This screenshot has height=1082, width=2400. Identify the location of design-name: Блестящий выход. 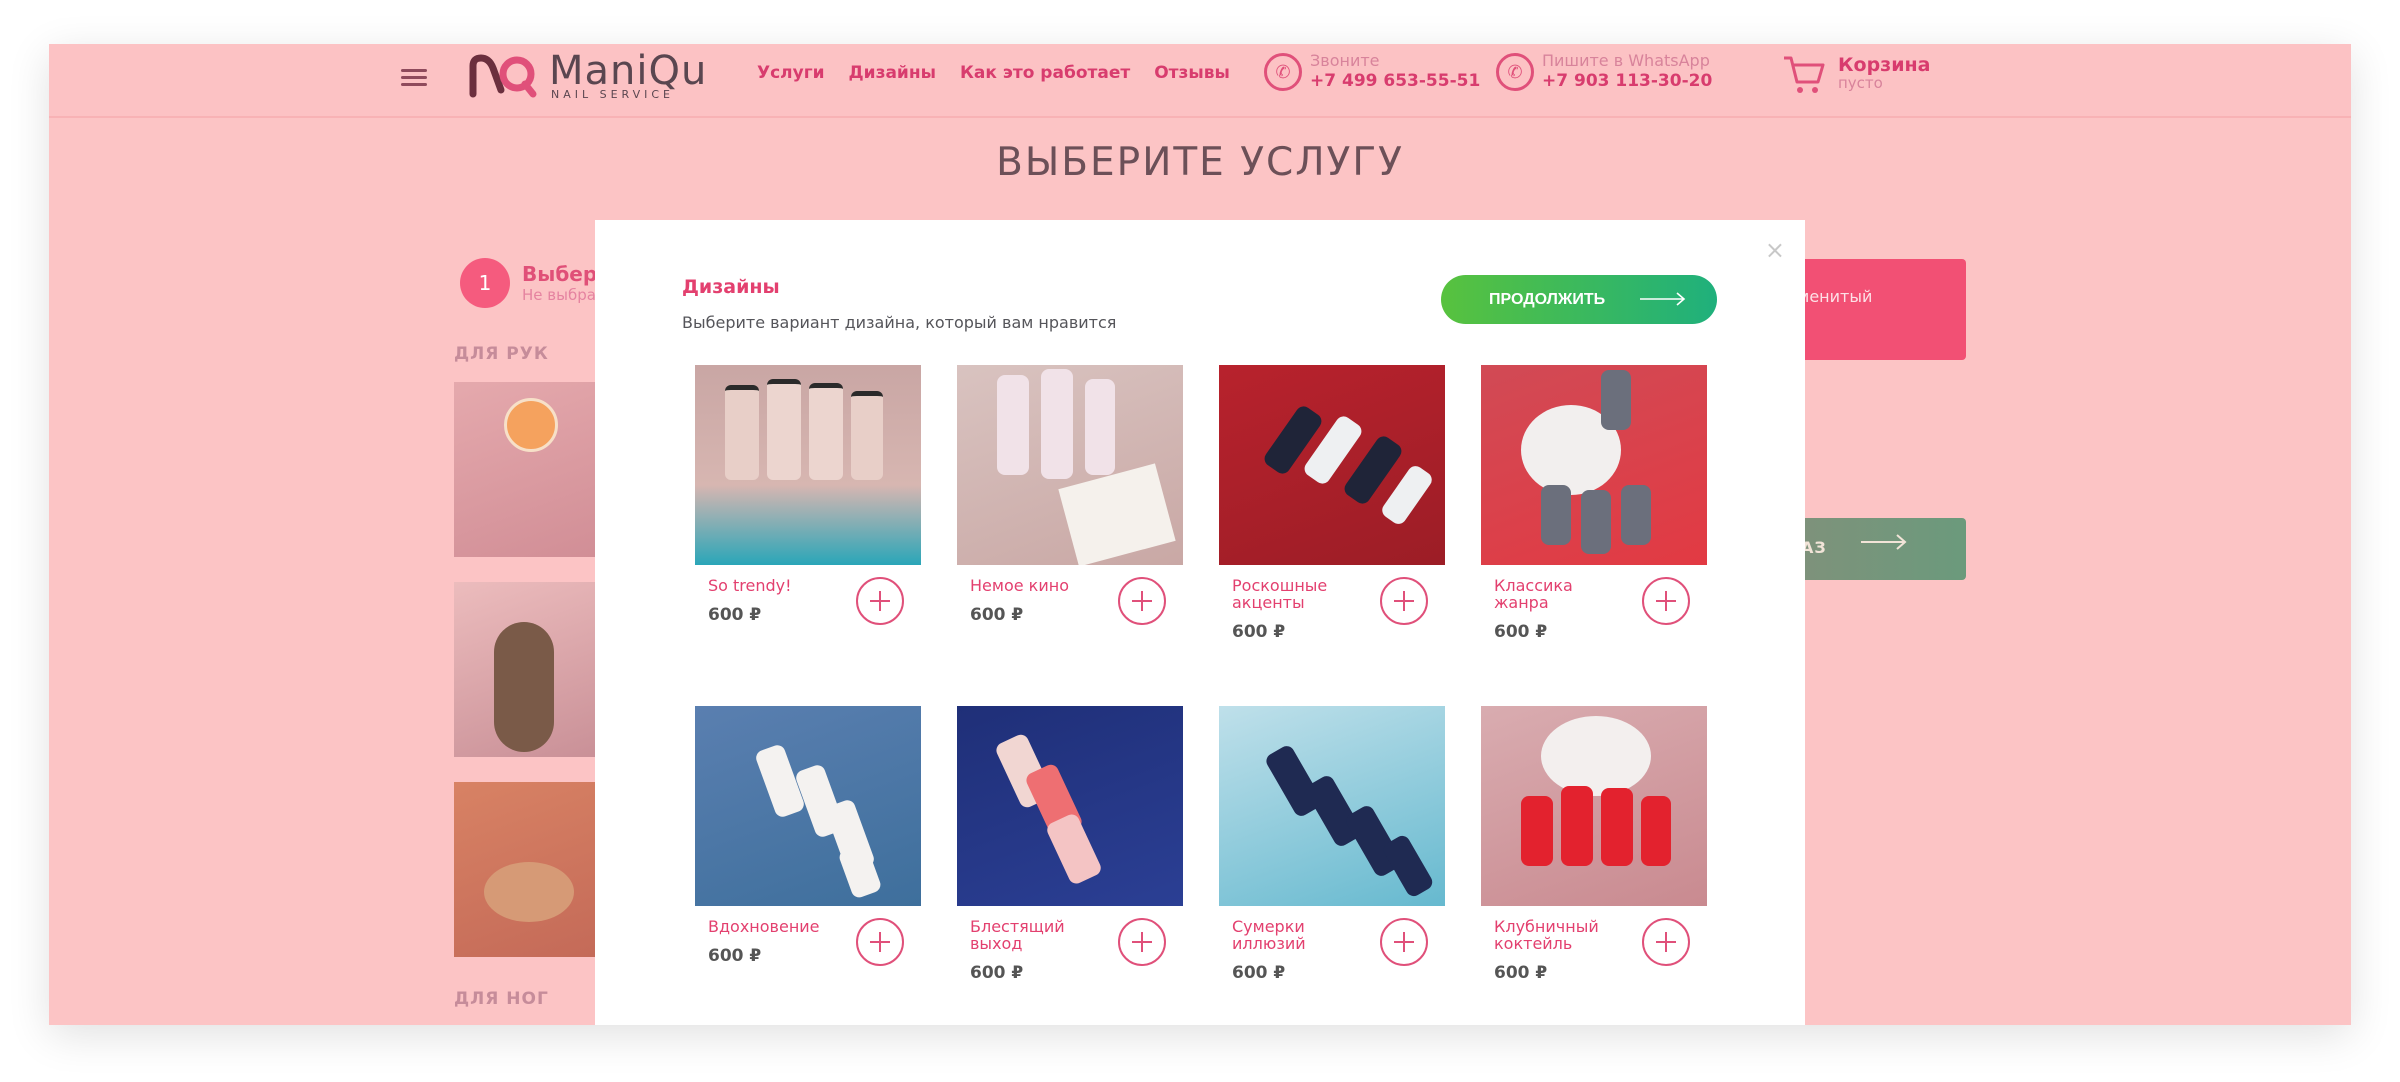
(1017, 935).